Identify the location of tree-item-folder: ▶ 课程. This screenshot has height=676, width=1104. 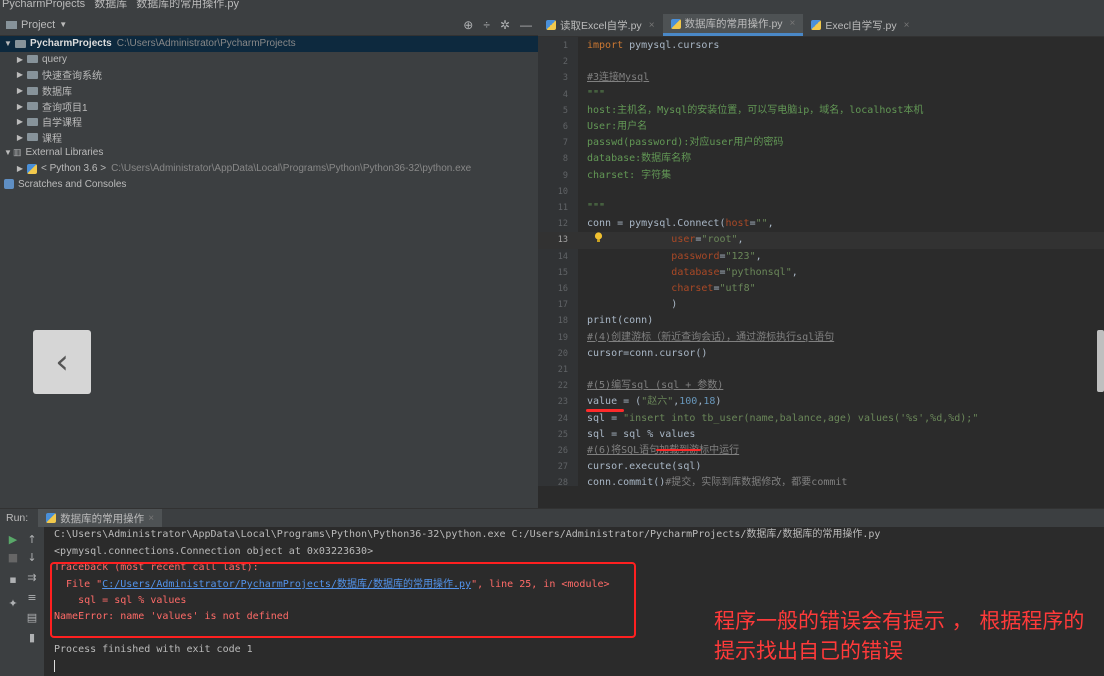
(269, 138).